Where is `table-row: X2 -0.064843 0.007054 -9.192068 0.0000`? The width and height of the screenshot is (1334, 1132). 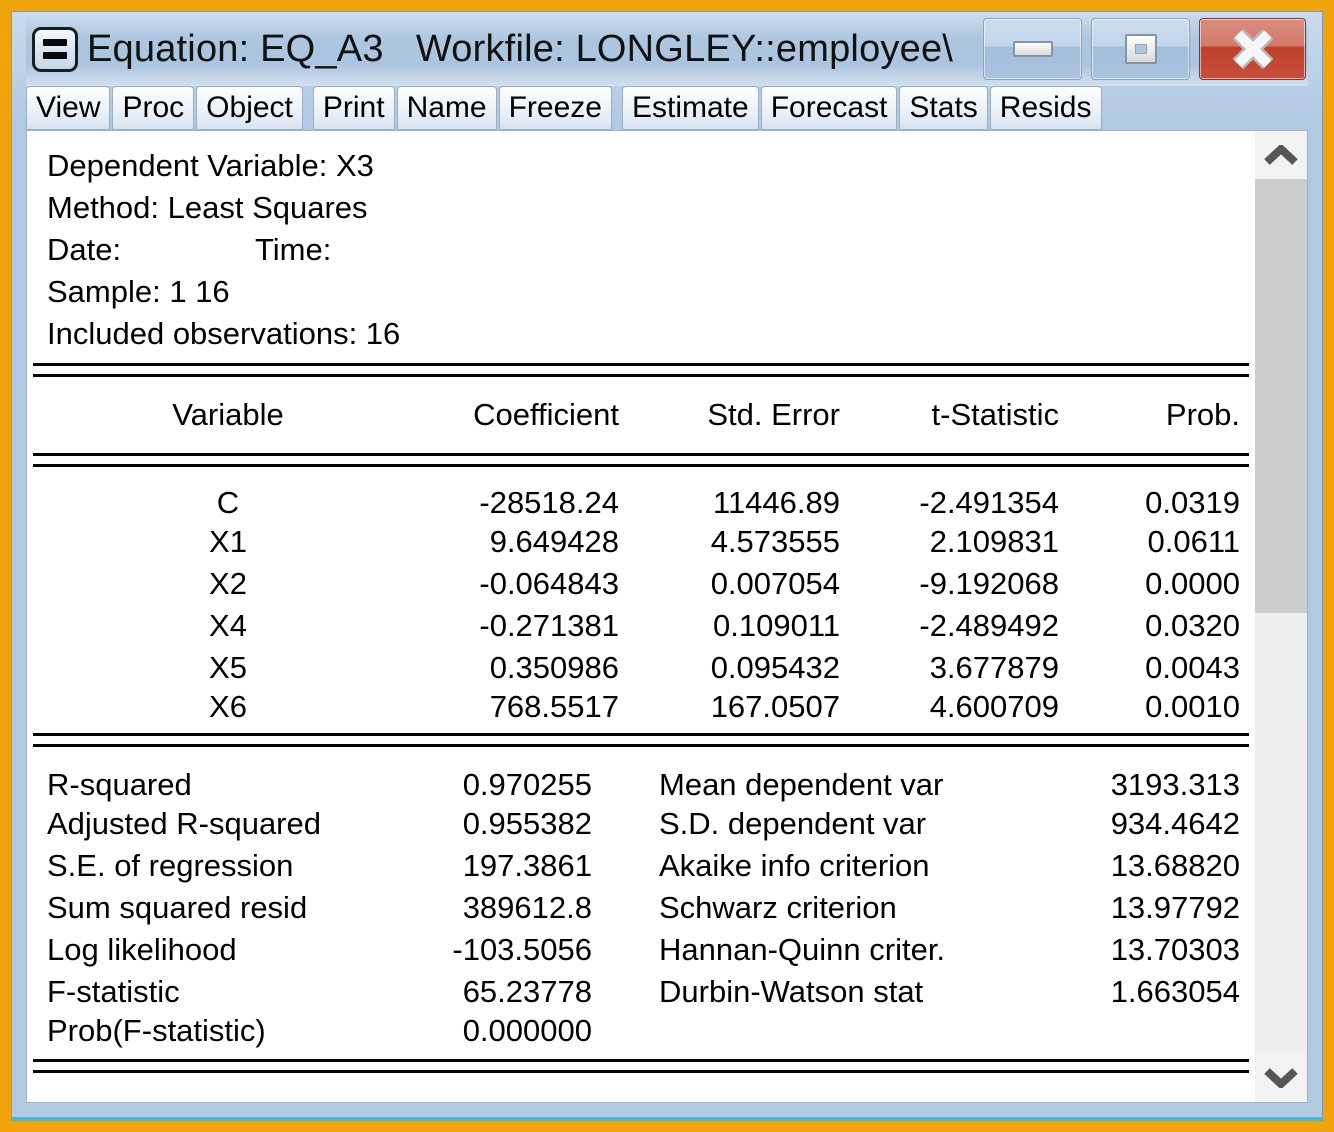
table-row: X2 -0.064843 0.007054 -9.192068 0.0000 is located at coordinates (636, 584).